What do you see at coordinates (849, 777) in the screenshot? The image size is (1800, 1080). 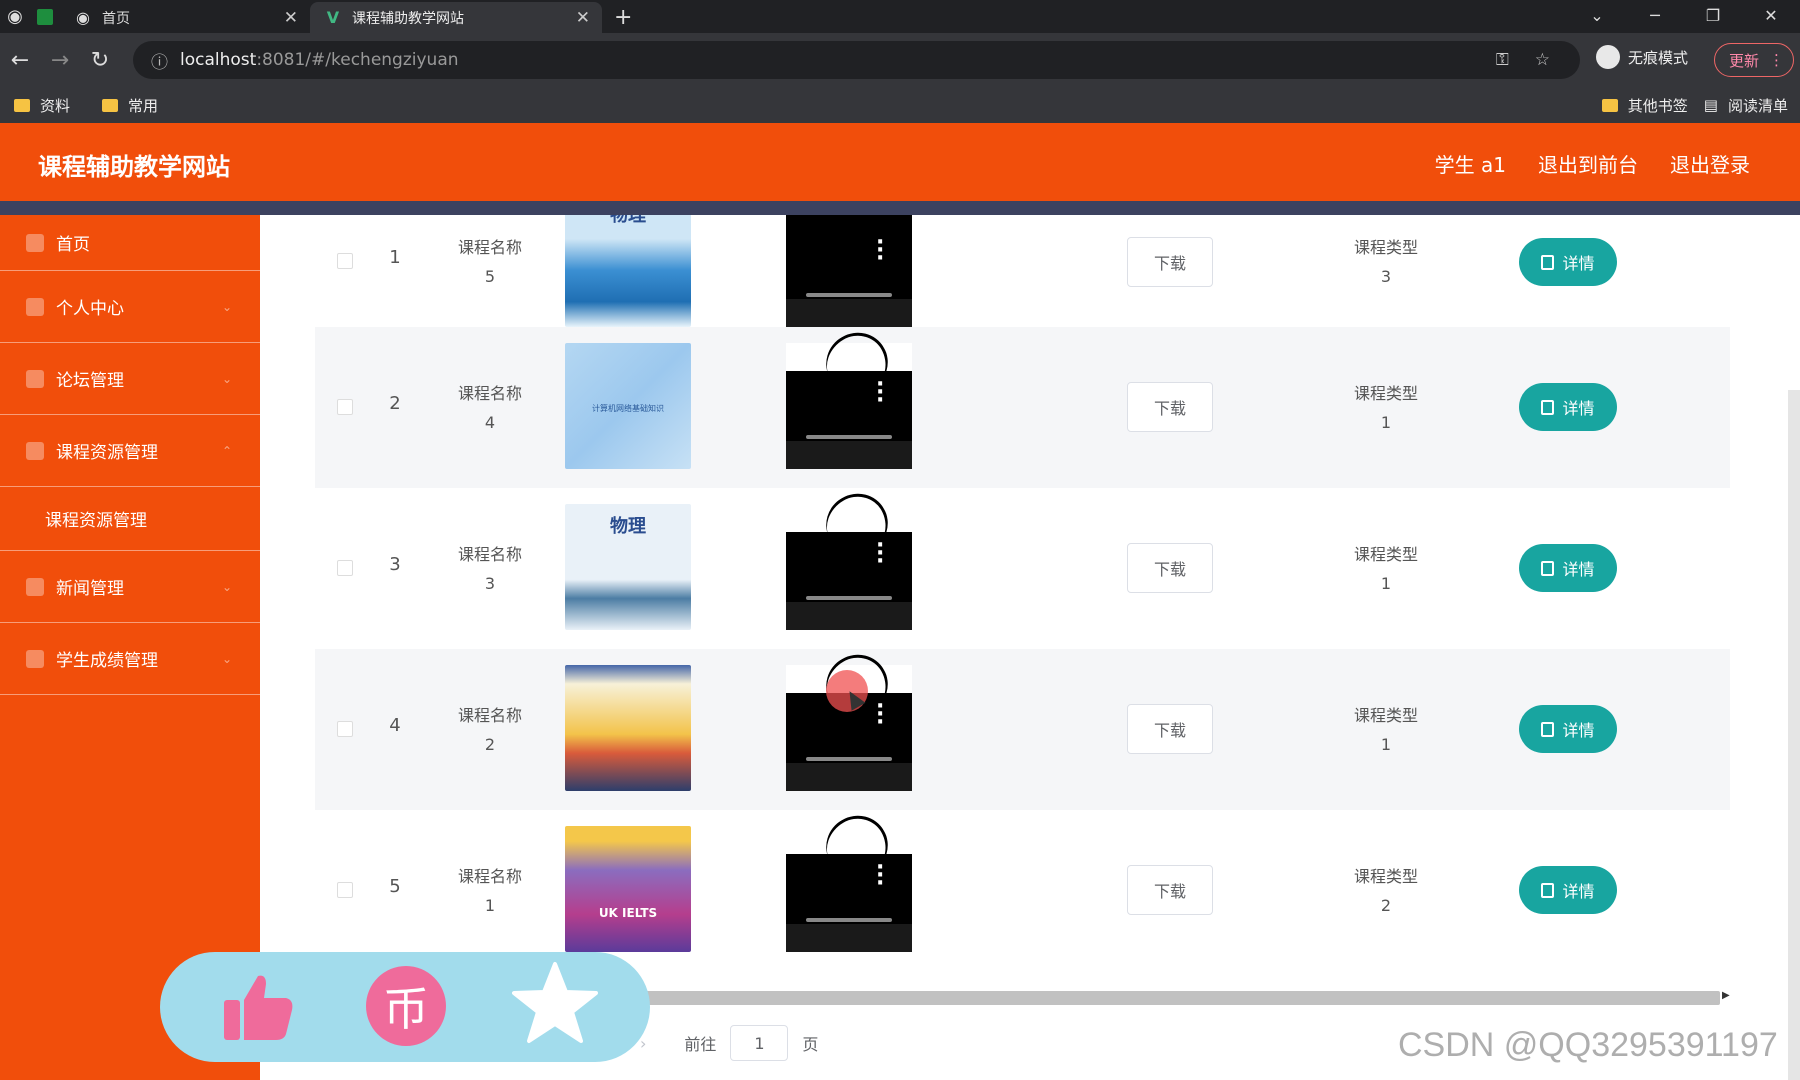 I see `video-controls` at bounding box center [849, 777].